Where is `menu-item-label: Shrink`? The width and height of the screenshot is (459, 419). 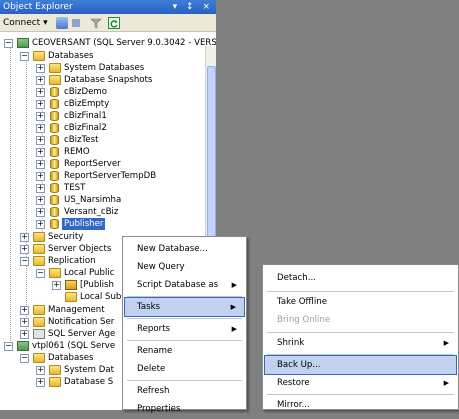
menu-item-label: Shrink is located at coordinates (291, 343).